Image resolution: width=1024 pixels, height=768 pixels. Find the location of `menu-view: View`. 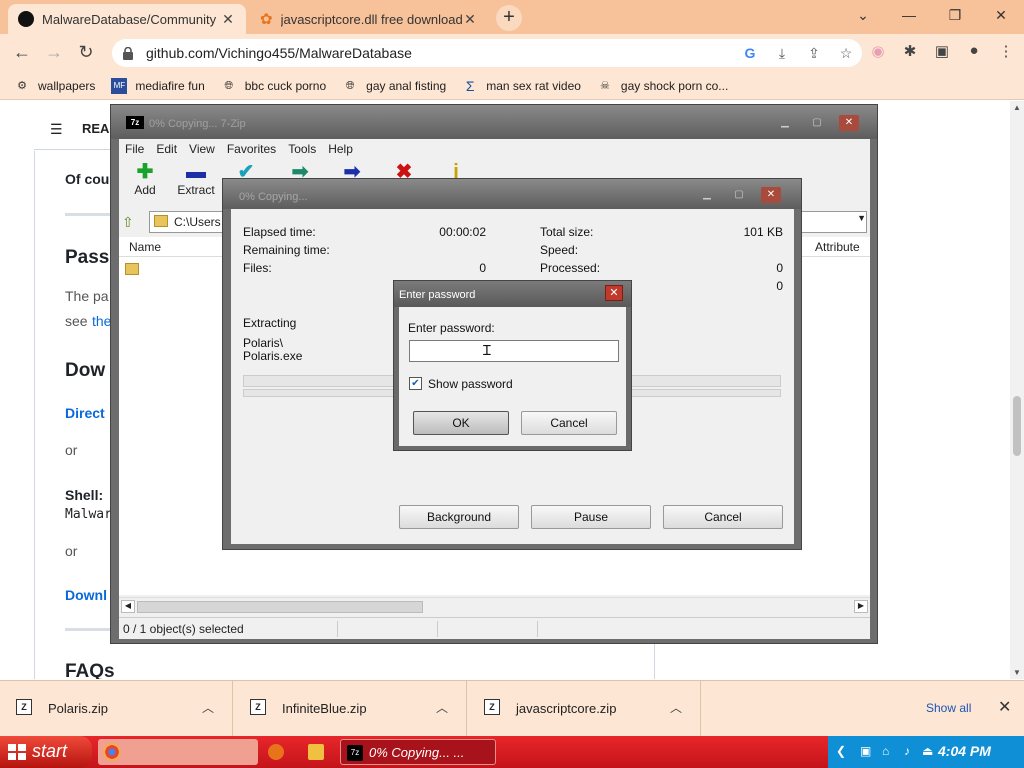

menu-view: View is located at coordinates (202, 149).